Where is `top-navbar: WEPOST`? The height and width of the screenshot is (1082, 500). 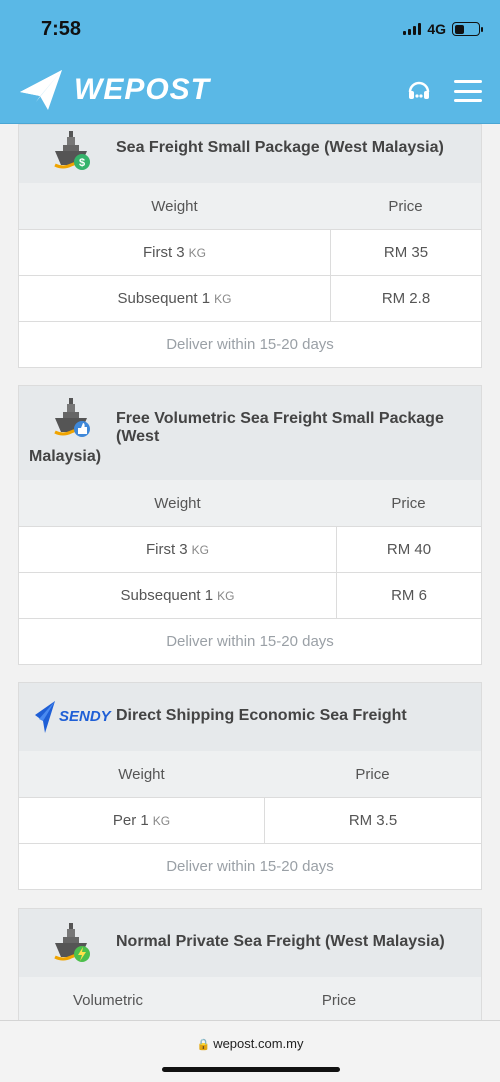 top-navbar: WEPOST is located at coordinates (250, 91).